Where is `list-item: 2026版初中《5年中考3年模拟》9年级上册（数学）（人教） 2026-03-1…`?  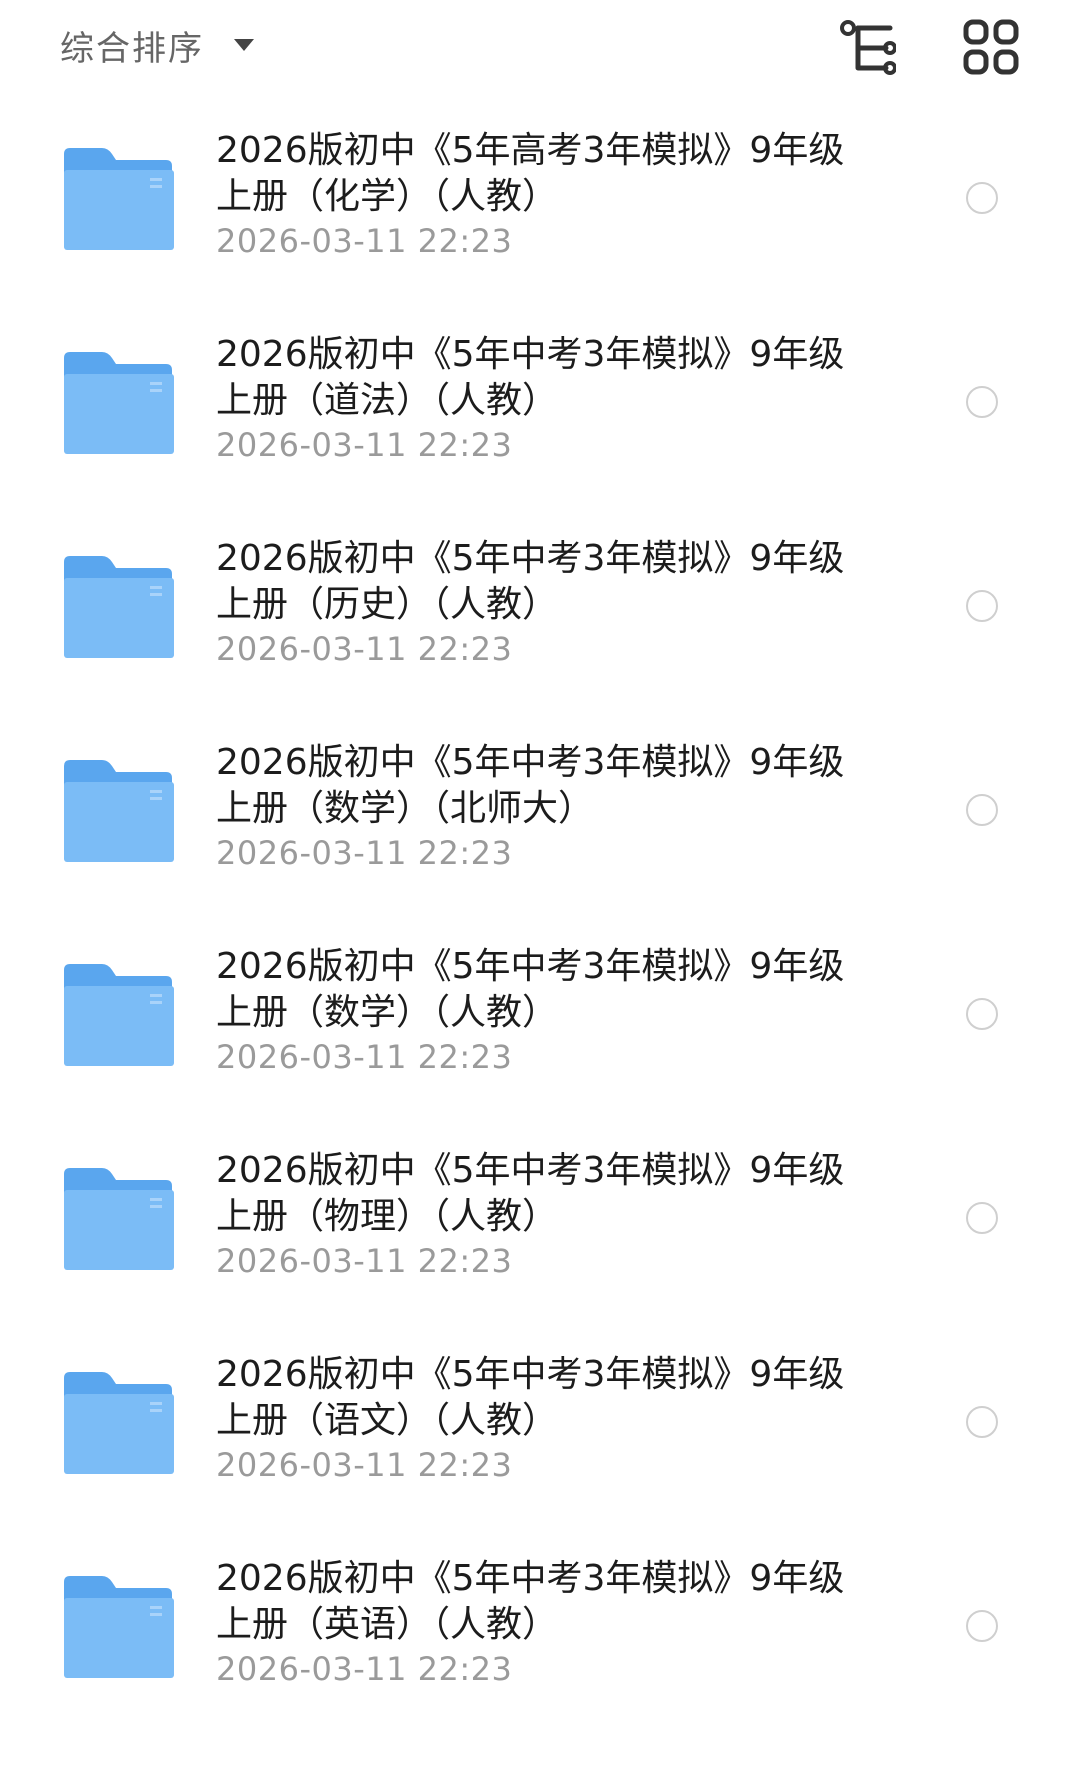 list-item: 2026版初中《5年中考3年模拟》9年级上册（数学）（人教） 2026-03-1… is located at coordinates (540, 1018).